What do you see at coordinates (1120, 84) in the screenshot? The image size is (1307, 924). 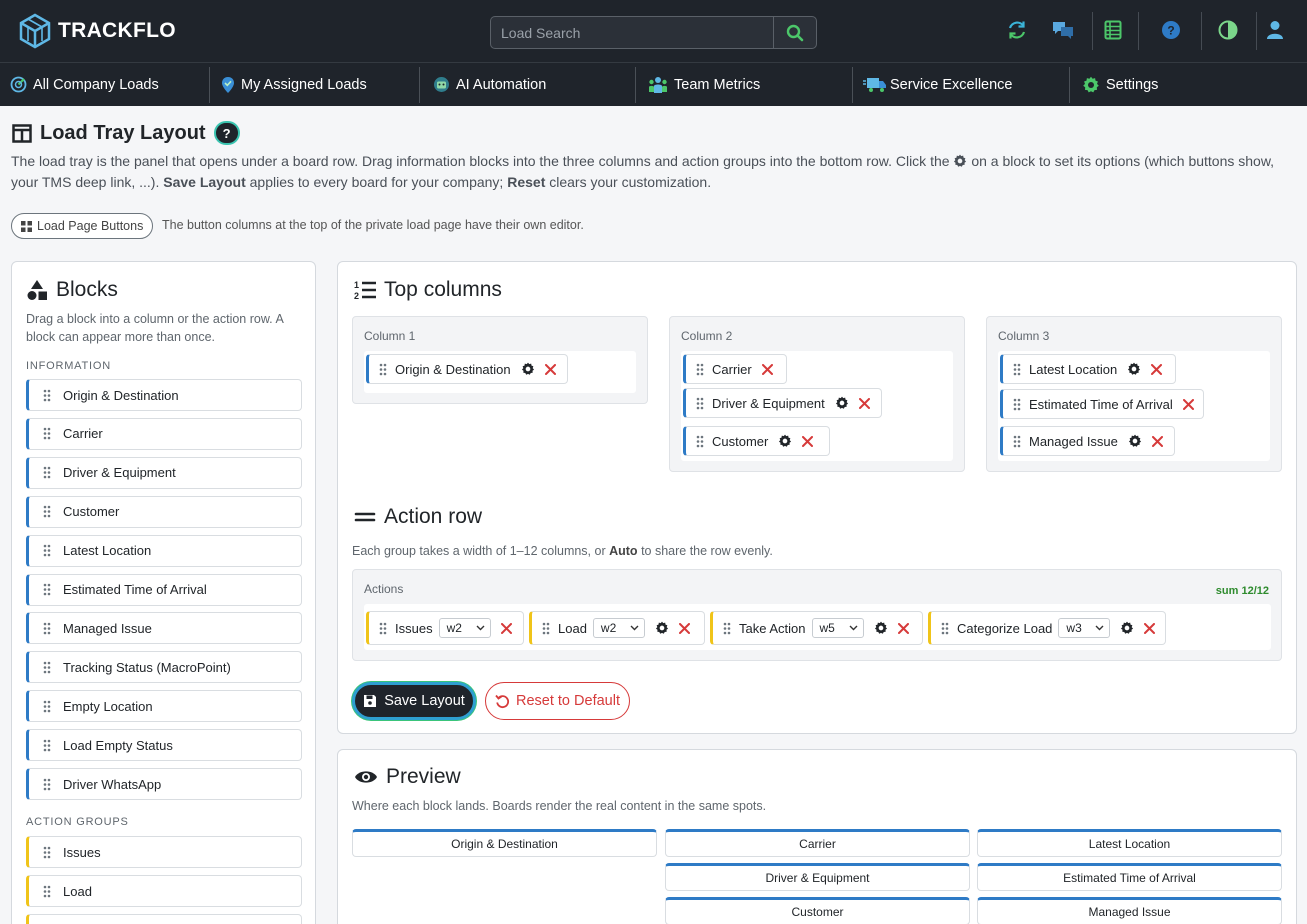 I see `nav-settings: Settings` at bounding box center [1120, 84].